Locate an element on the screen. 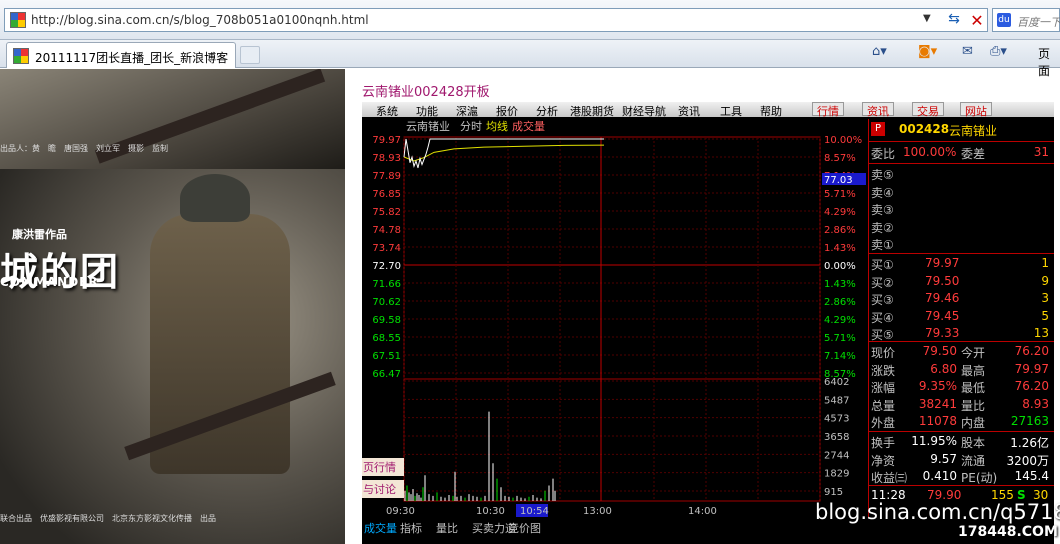  stat-row: 总量 38241 量比 8.93 is located at coordinates (961, 405).